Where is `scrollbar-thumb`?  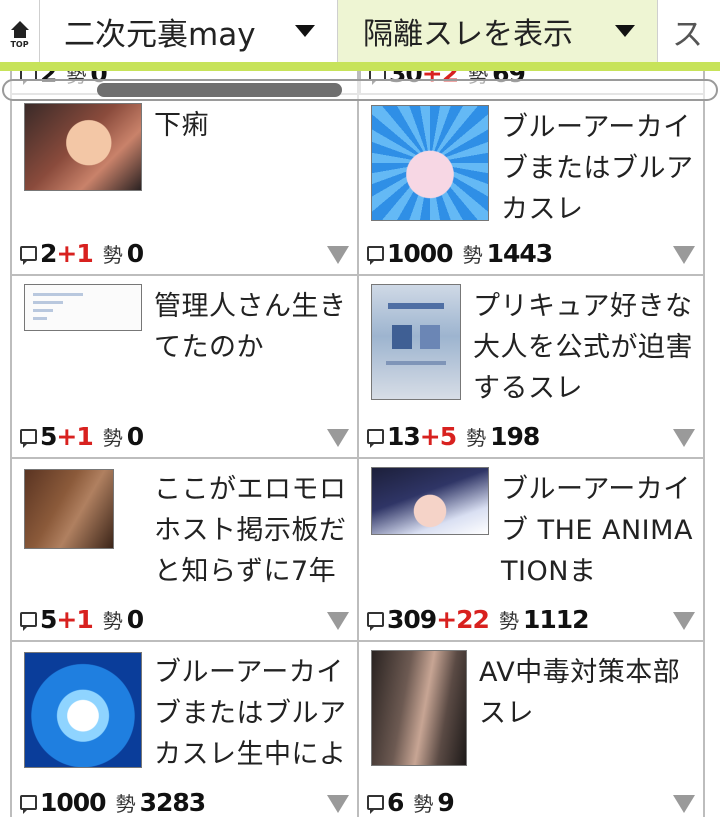 scrollbar-thumb is located at coordinates (219, 90).